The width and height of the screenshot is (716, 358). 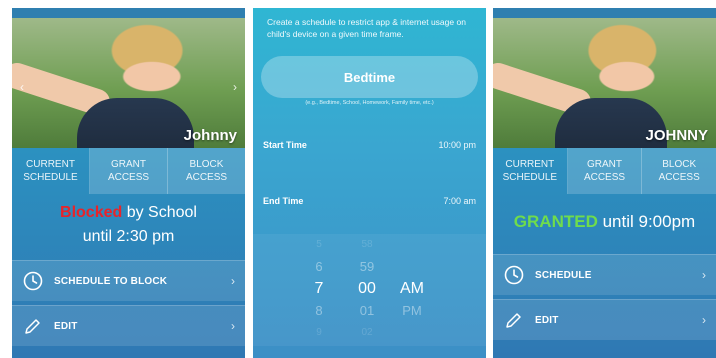 What do you see at coordinates (646, 221) in the screenshot?
I see `status-until-text: until 9:00pm` at bounding box center [646, 221].